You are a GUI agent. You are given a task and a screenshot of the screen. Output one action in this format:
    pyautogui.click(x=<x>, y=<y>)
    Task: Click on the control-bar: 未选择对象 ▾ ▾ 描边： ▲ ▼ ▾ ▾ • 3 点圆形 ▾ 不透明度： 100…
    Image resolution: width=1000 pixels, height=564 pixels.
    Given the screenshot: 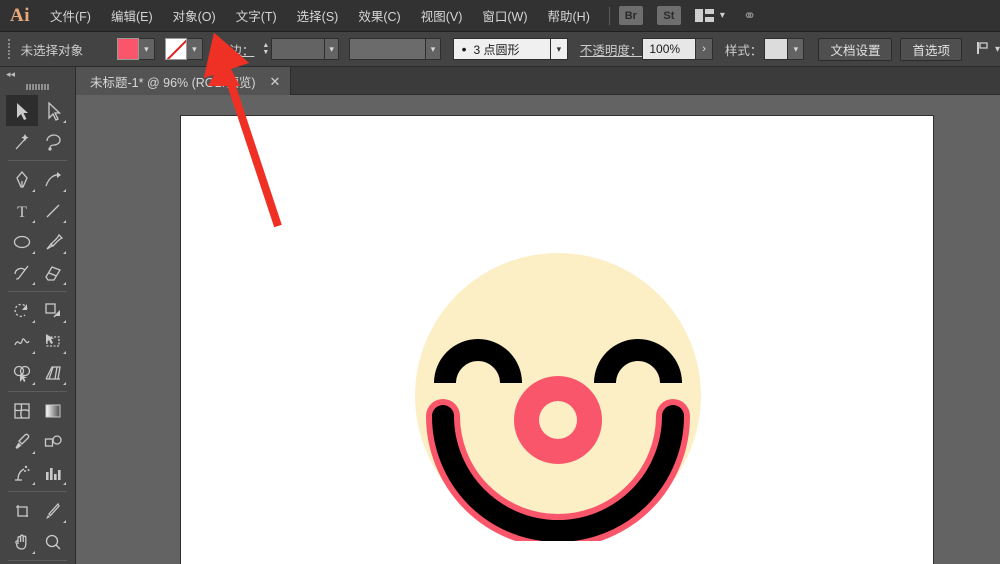 What is the action you would take?
    pyautogui.click(x=500, y=49)
    